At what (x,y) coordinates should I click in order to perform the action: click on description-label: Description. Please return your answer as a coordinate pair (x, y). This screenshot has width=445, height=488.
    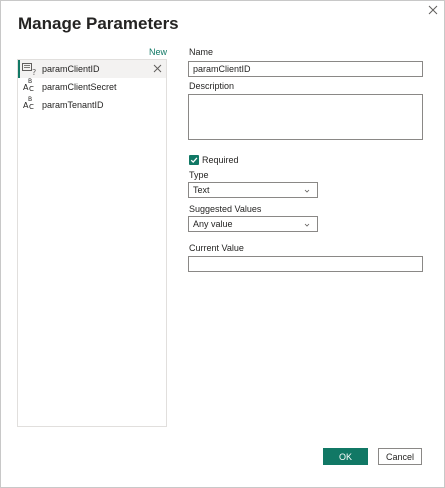
    Looking at the image, I should click on (212, 86).